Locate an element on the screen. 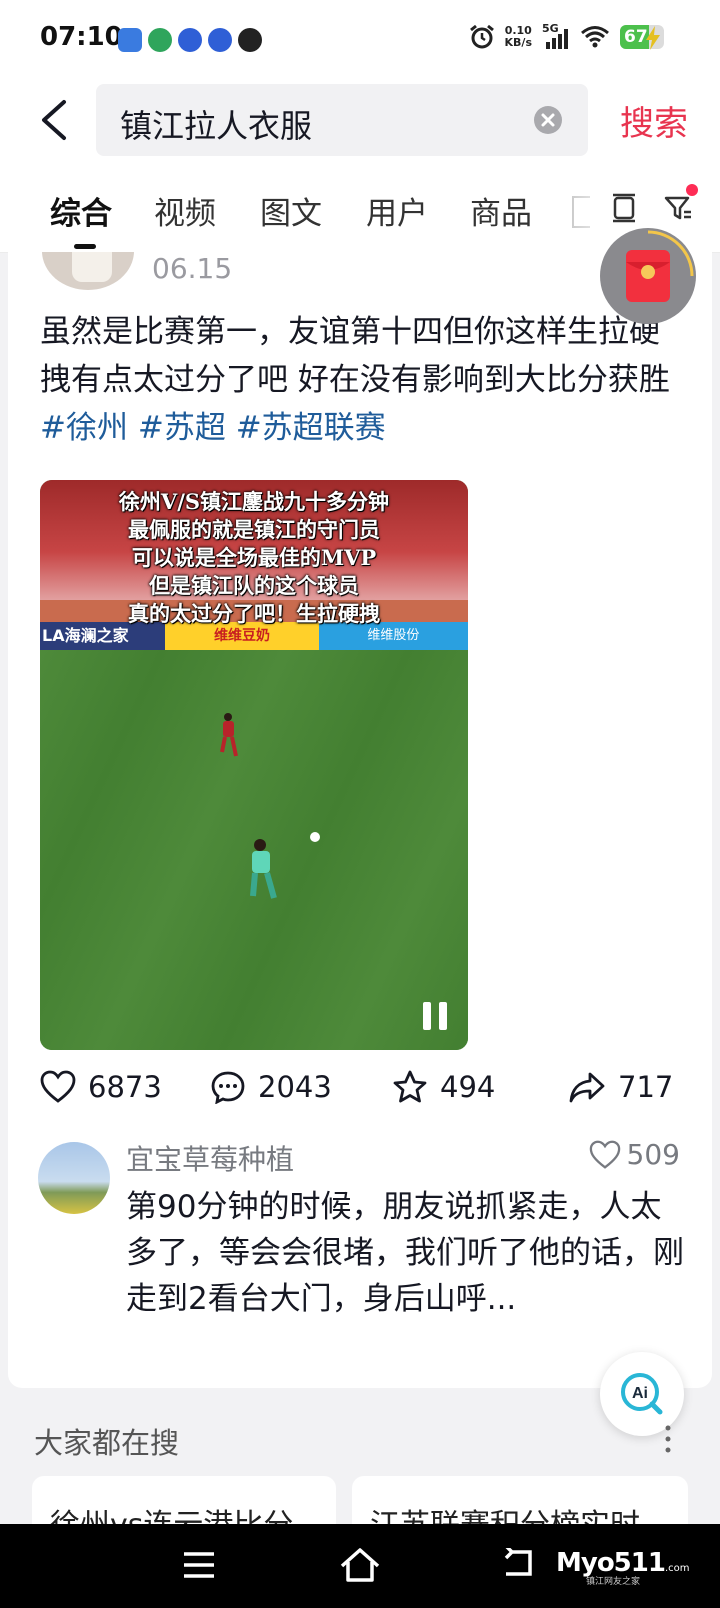 The height and width of the screenshot is (1608, 720). share-icon is located at coordinates (587, 1087).